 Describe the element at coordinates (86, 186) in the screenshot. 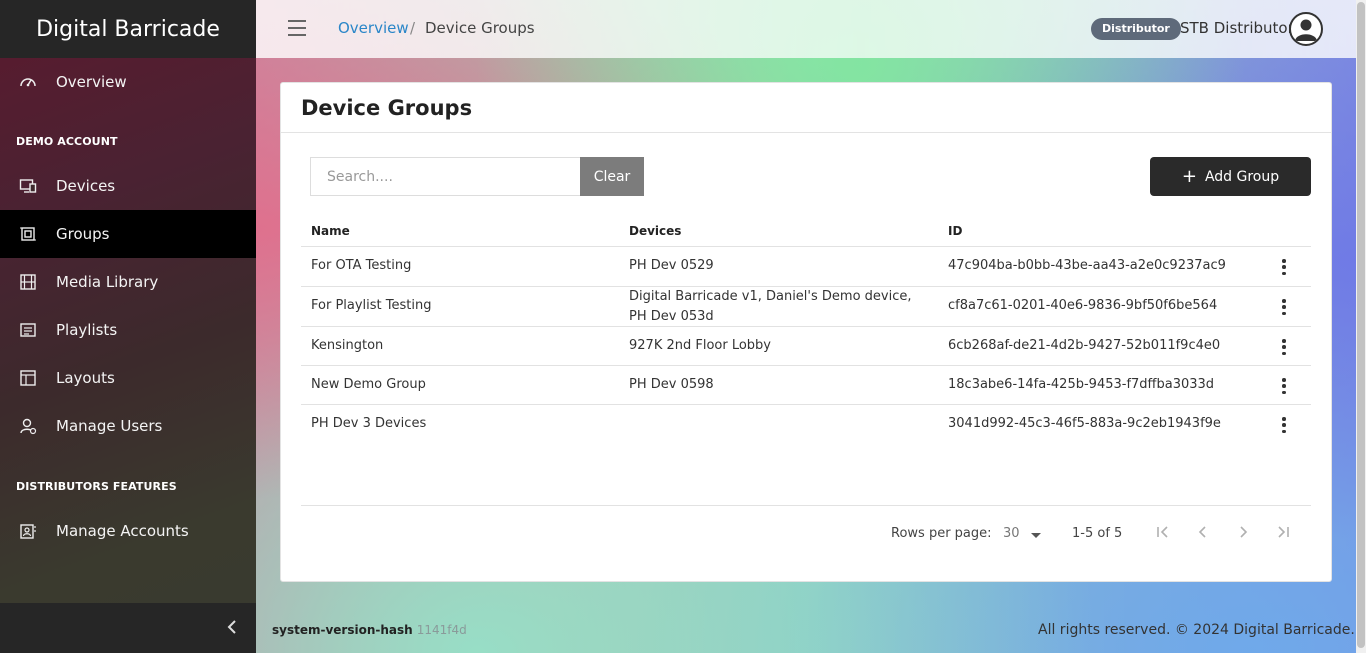

I see `sidebar-item-label: Devices` at that location.